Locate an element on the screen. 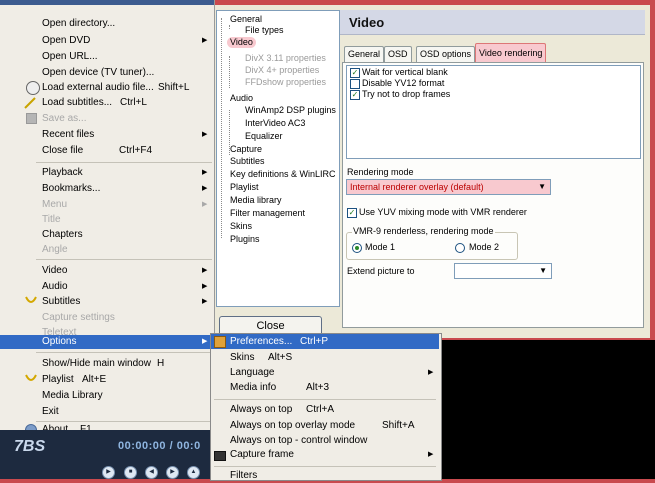  menu-item-chapters: Chapters is located at coordinates (62, 235).